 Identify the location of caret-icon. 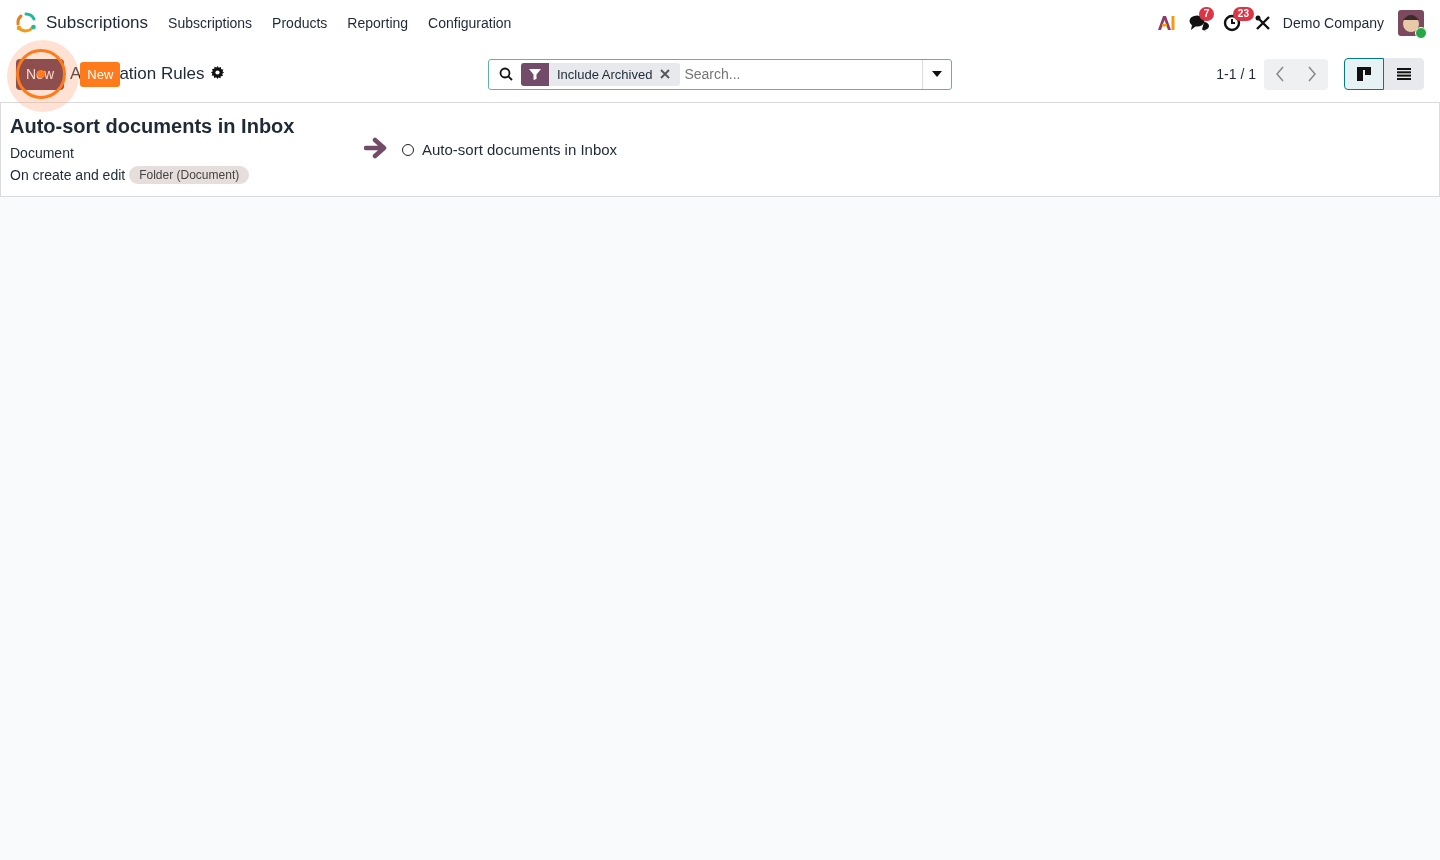
(937, 74).